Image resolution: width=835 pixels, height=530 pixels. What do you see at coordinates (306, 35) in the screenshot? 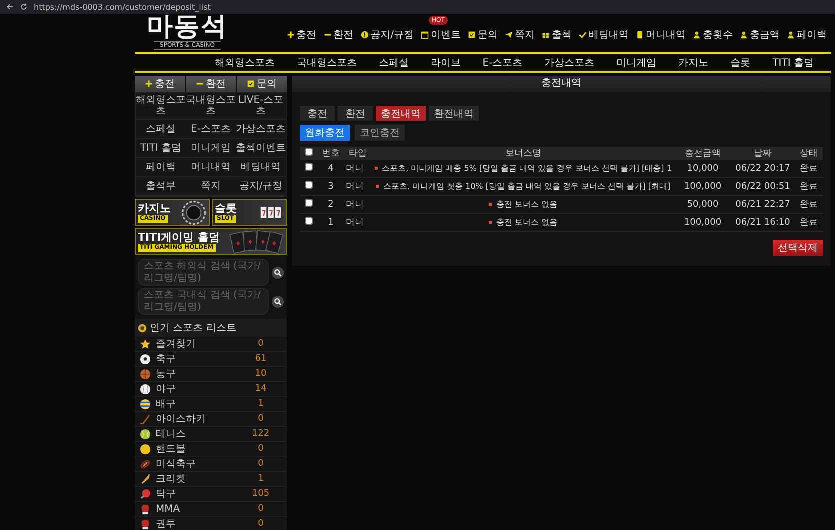
I see `top-link: 충전` at bounding box center [306, 35].